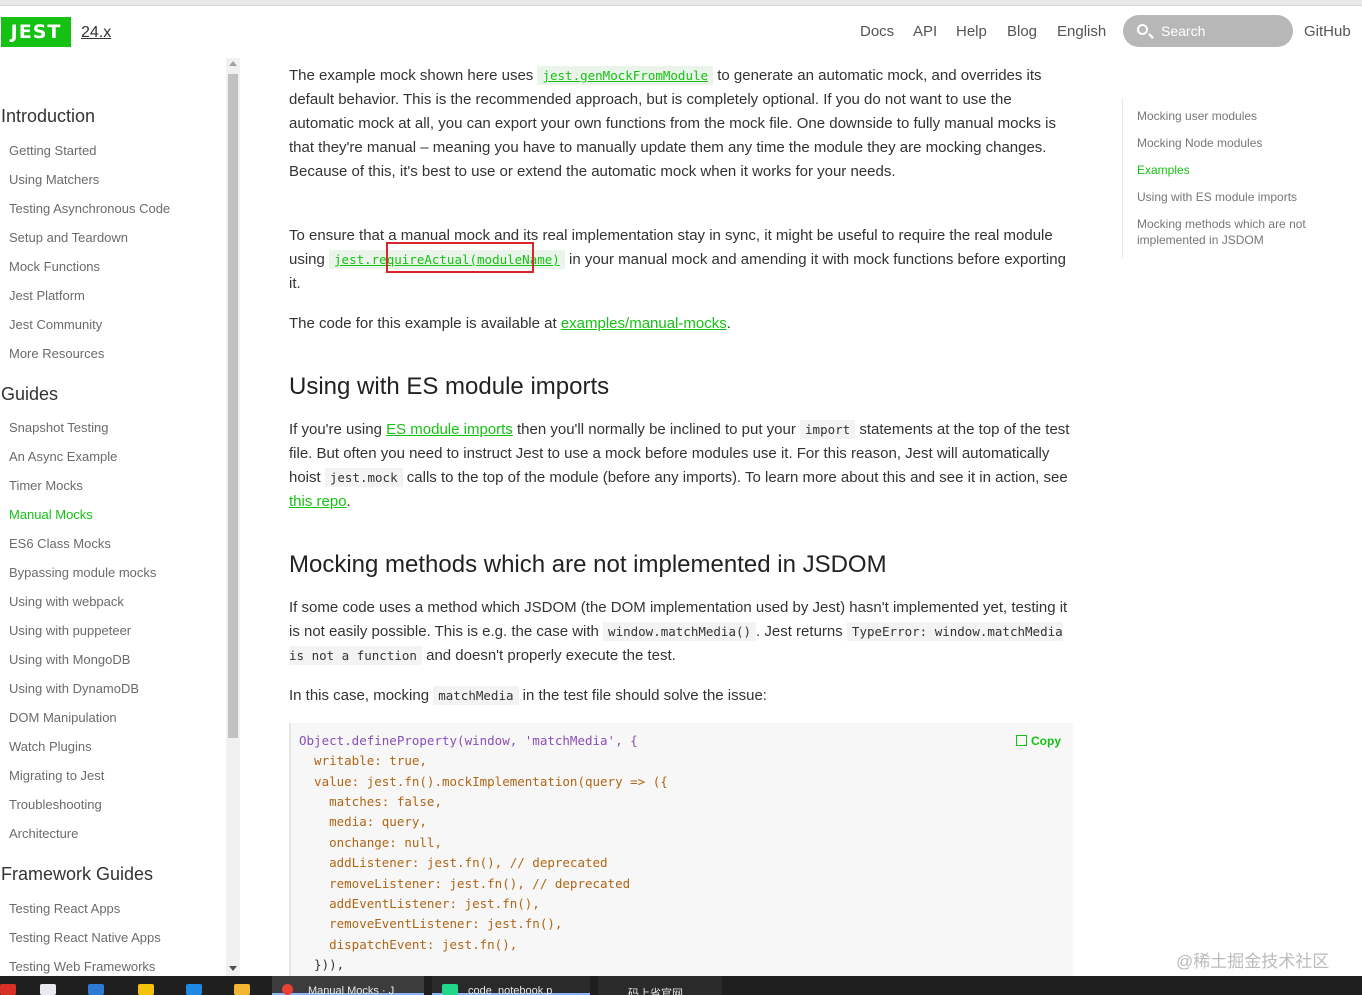  Describe the element at coordinates (43, 833) in the screenshot. I see `sidebar-item: Architecture` at that location.